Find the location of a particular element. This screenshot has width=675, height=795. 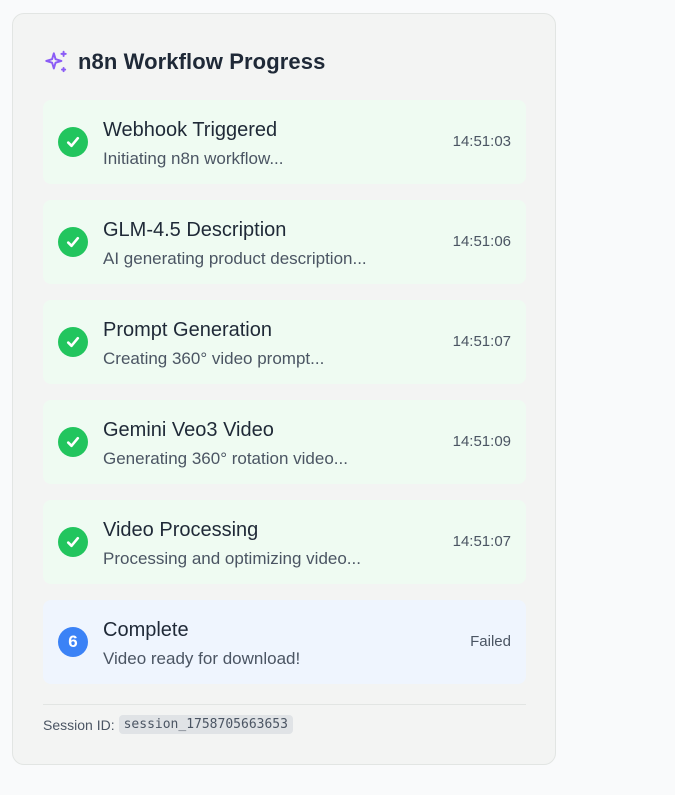

step-time: 14:51:06 is located at coordinates (481, 241).